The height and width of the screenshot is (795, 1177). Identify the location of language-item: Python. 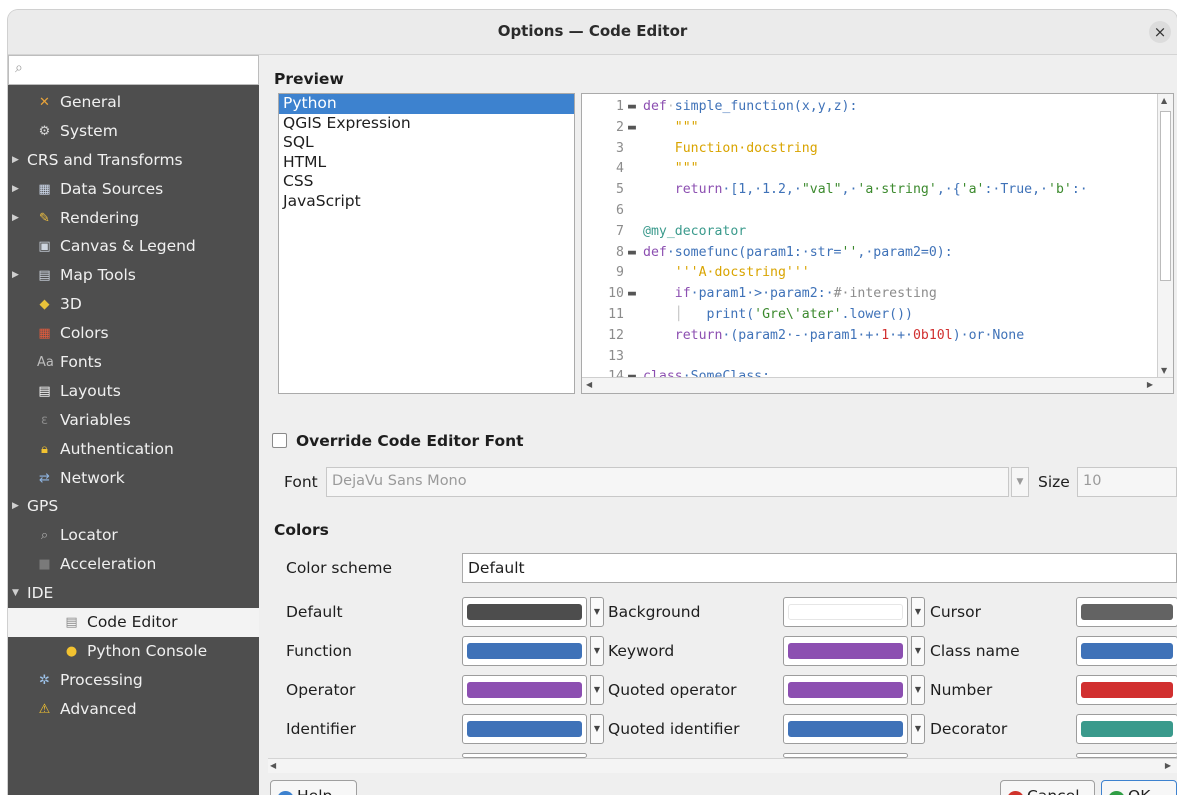
(426, 104).